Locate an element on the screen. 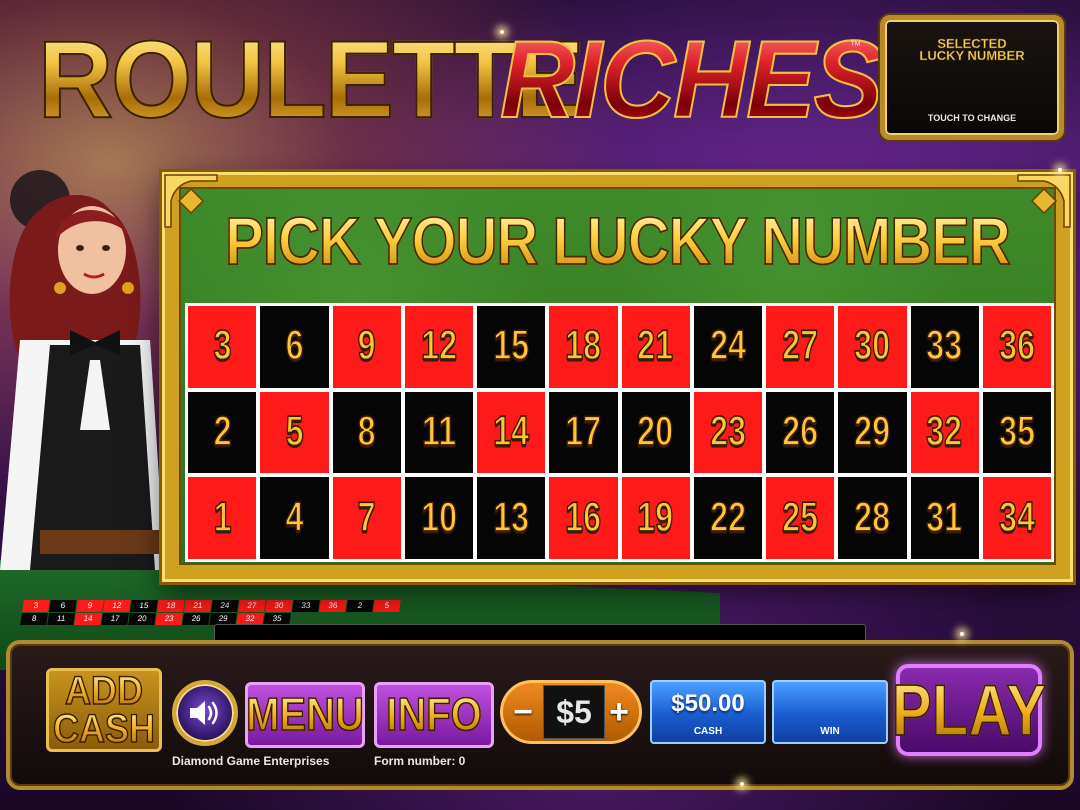 The height and width of the screenshot is (810, 1080). background-number: 21 is located at coordinates (198, 606).